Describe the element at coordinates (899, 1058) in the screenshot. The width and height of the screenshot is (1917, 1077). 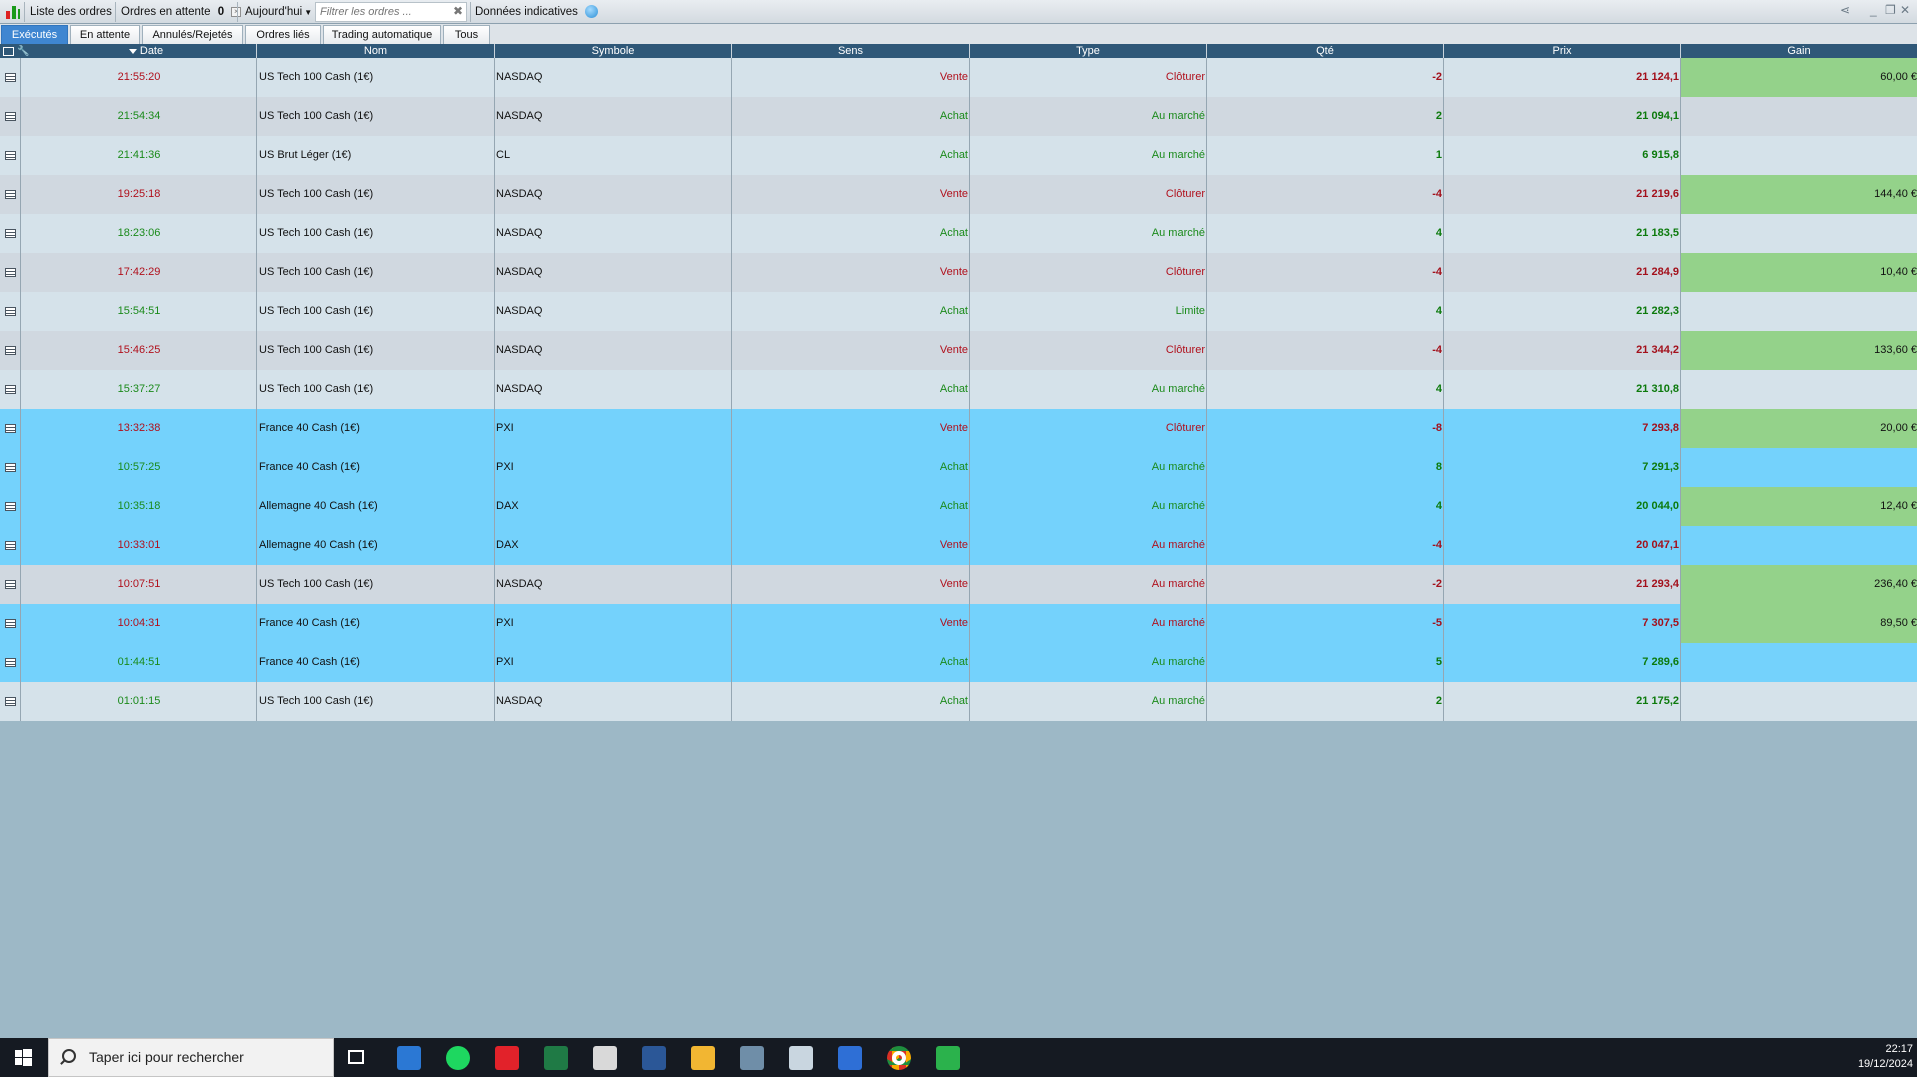
I see `chrome-icon` at that location.